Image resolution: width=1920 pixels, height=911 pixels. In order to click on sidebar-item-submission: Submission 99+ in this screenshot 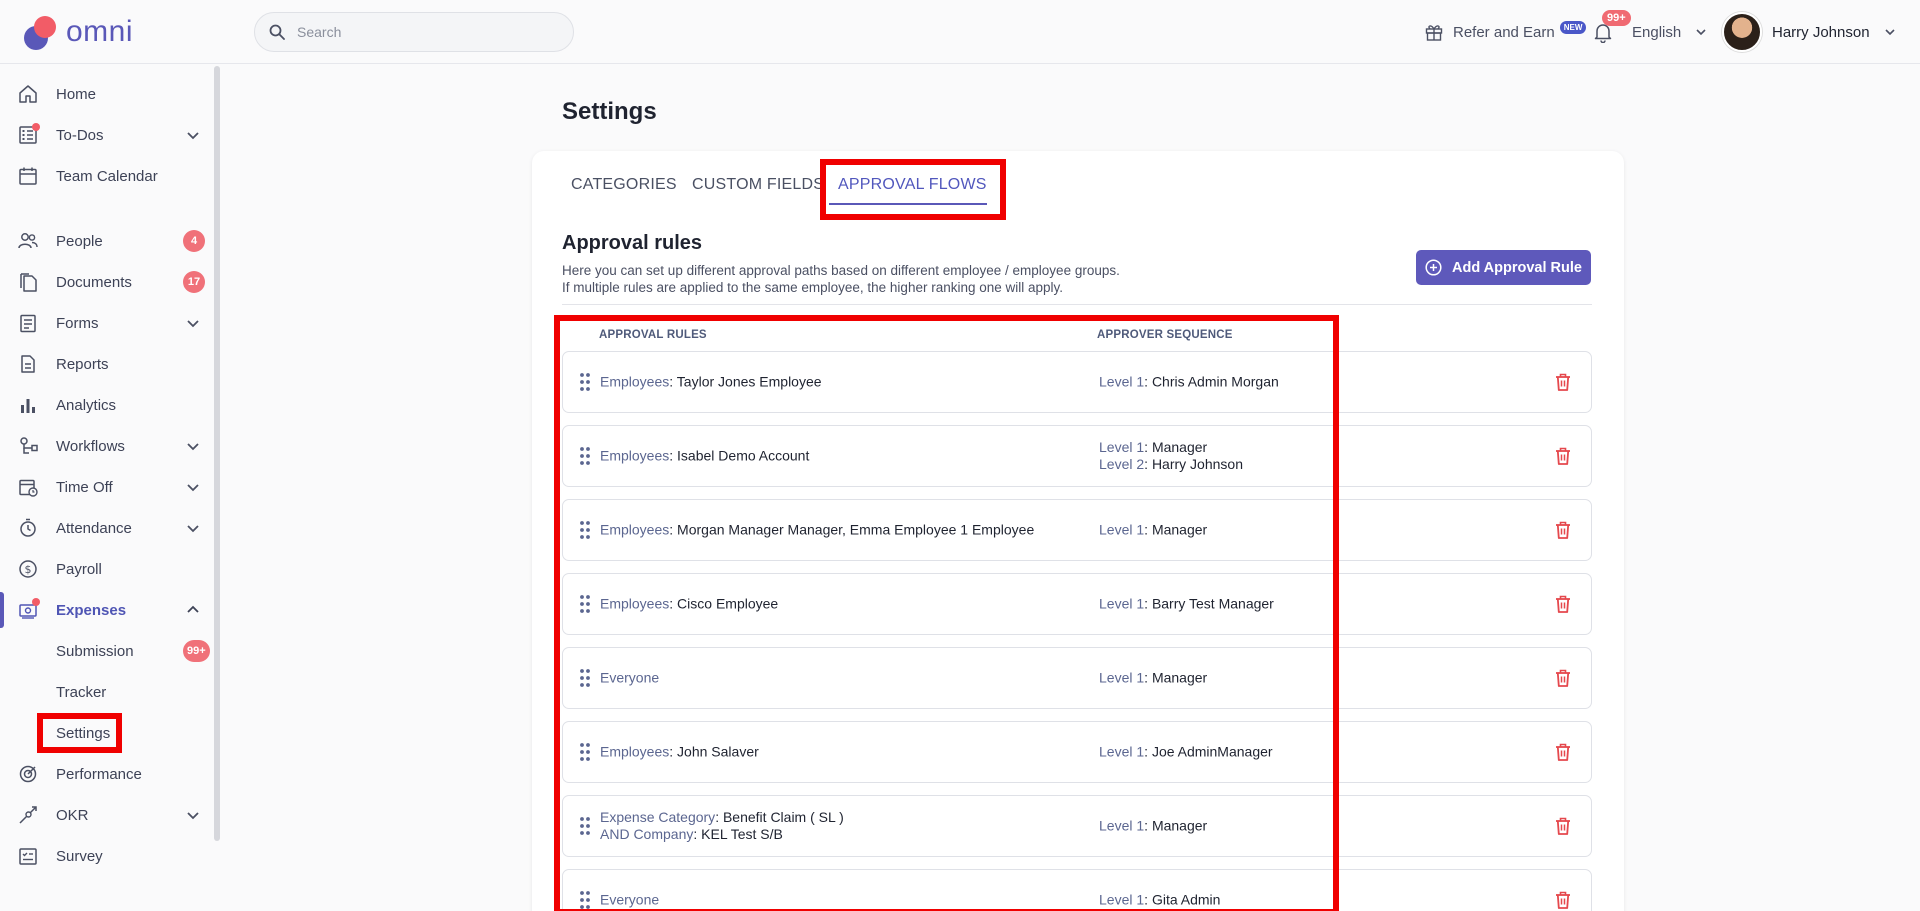, I will do `click(105, 651)`.